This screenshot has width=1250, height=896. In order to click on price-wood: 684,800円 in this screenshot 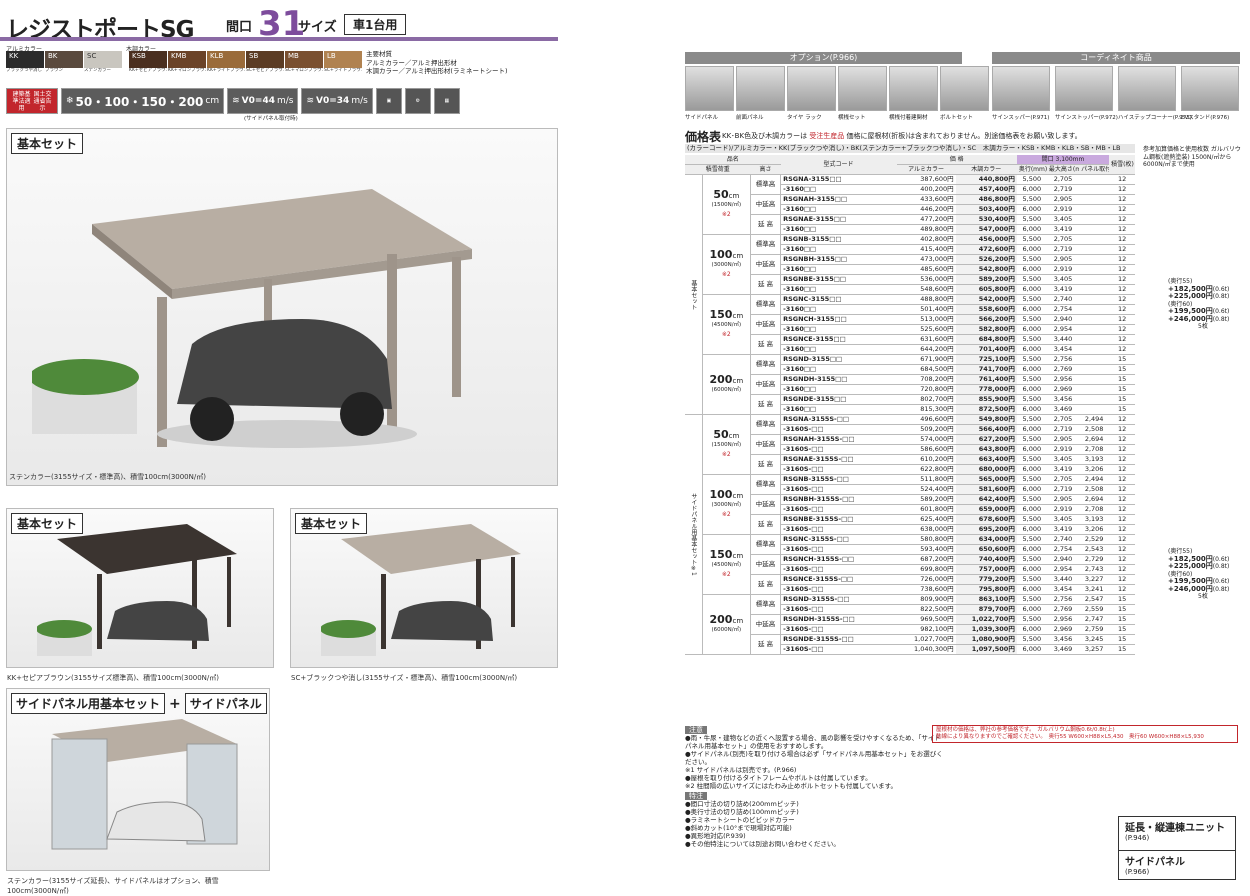, I will do `click(986, 339)`.